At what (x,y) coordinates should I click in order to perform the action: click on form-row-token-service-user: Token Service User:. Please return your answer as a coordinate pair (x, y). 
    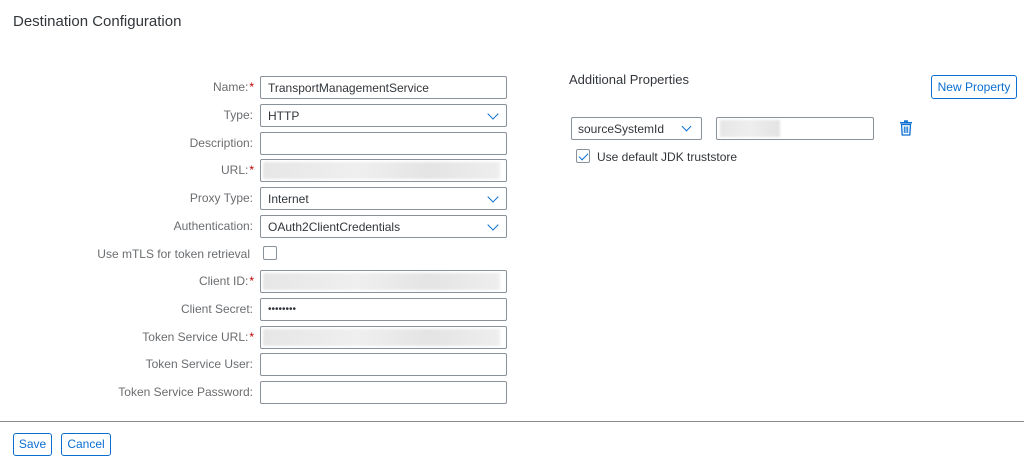
    Looking at the image, I should click on (260, 364).